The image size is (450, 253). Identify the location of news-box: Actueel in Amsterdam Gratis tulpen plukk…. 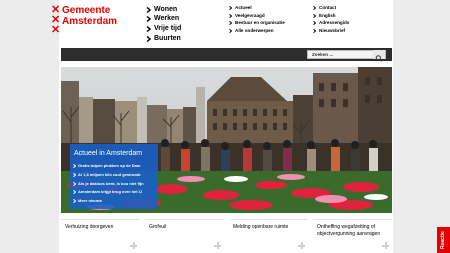
(114, 176).